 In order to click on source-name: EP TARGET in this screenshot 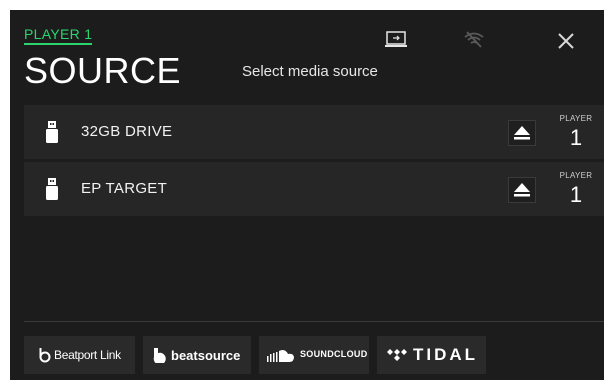, I will do `click(124, 188)`.